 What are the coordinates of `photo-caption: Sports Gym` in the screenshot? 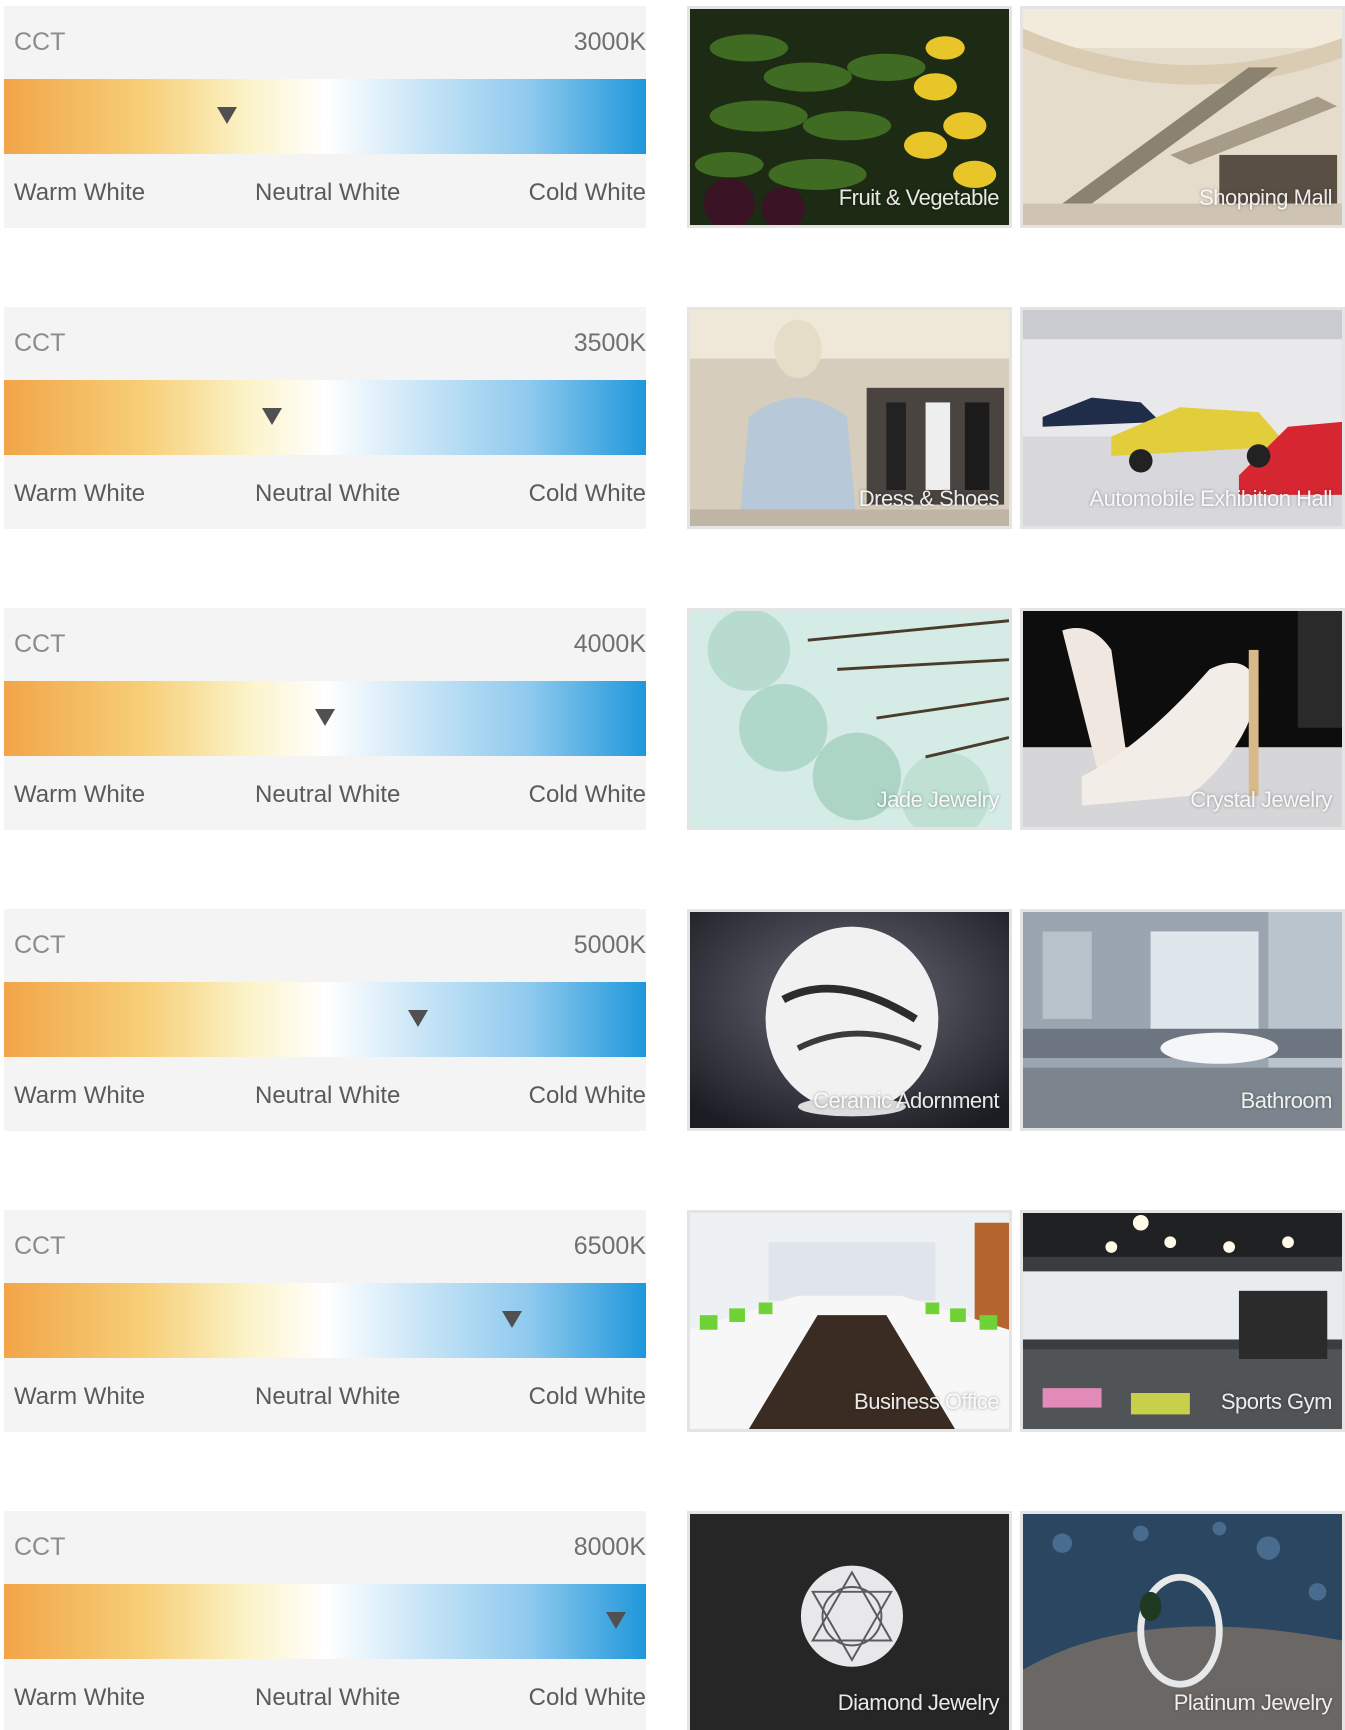 It's located at (1276, 1401).